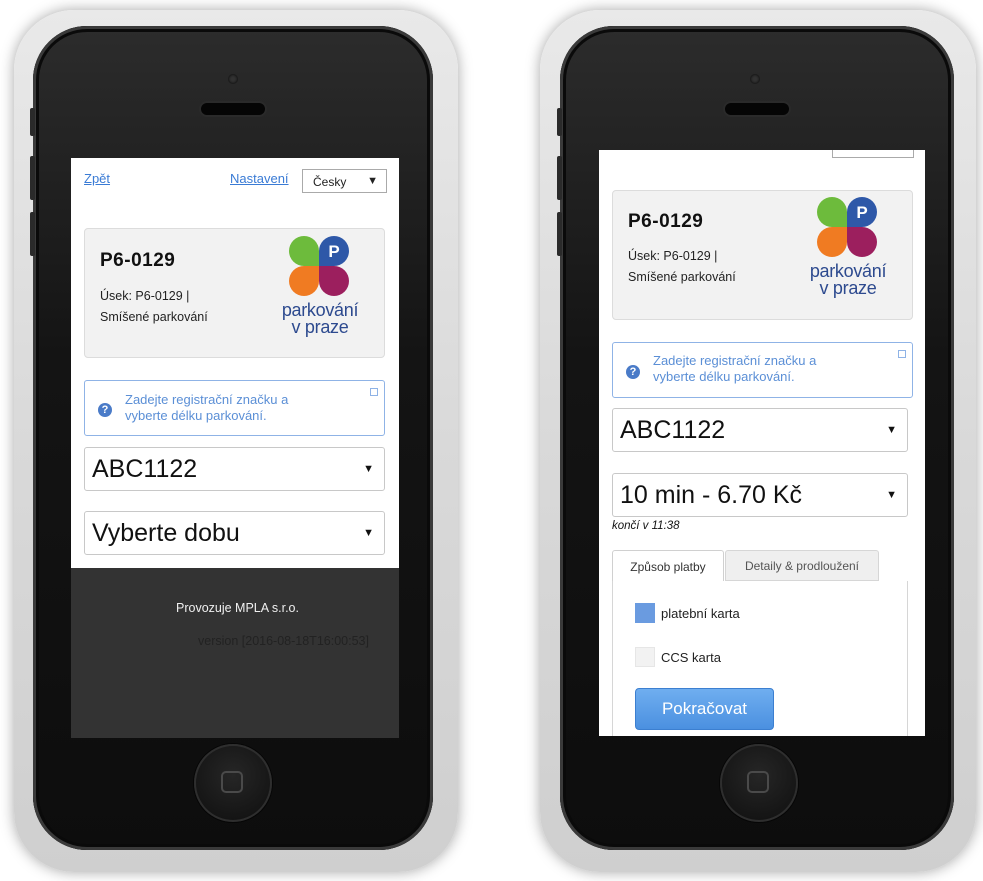  I want to click on left-home-button, so click(233, 783).